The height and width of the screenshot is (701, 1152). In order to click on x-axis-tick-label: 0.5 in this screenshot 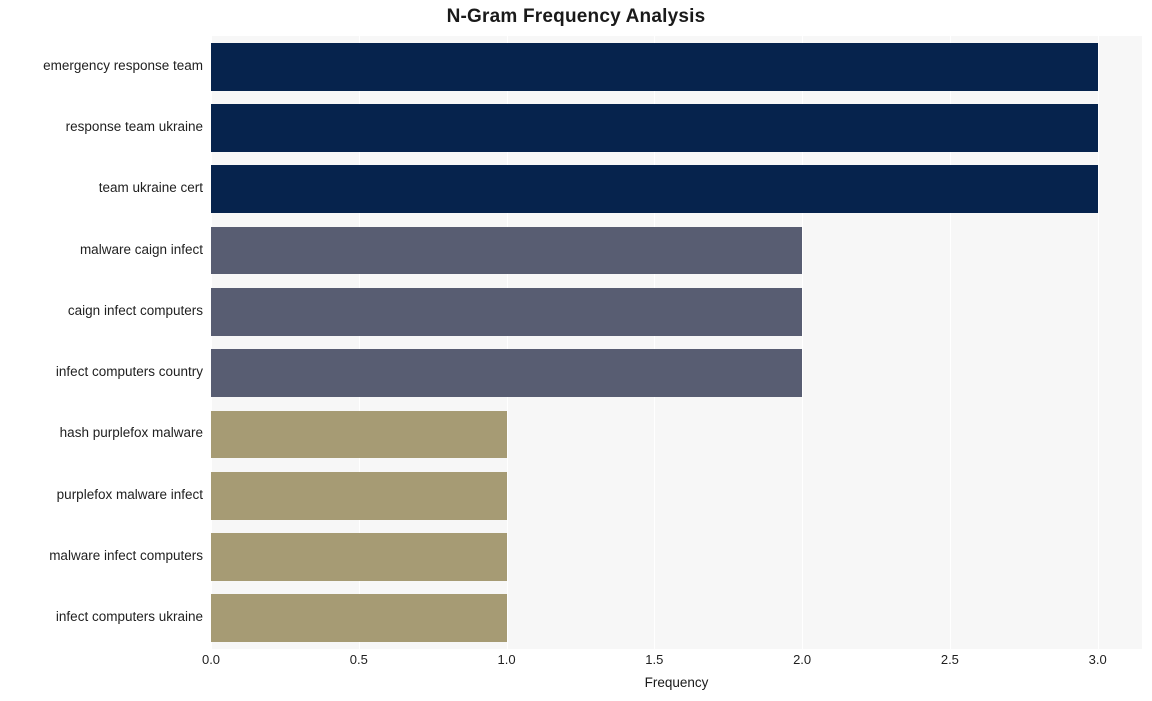, I will do `click(358, 659)`.